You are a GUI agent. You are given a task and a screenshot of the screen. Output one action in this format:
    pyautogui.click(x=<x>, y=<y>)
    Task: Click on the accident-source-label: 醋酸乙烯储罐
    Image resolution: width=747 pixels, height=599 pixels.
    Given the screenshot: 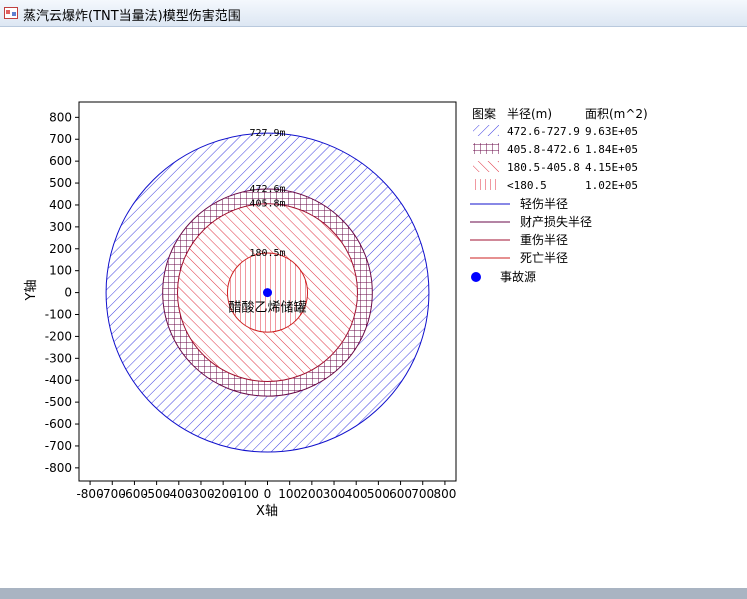 What is the action you would take?
    pyautogui.click(x=267, y=308)
    